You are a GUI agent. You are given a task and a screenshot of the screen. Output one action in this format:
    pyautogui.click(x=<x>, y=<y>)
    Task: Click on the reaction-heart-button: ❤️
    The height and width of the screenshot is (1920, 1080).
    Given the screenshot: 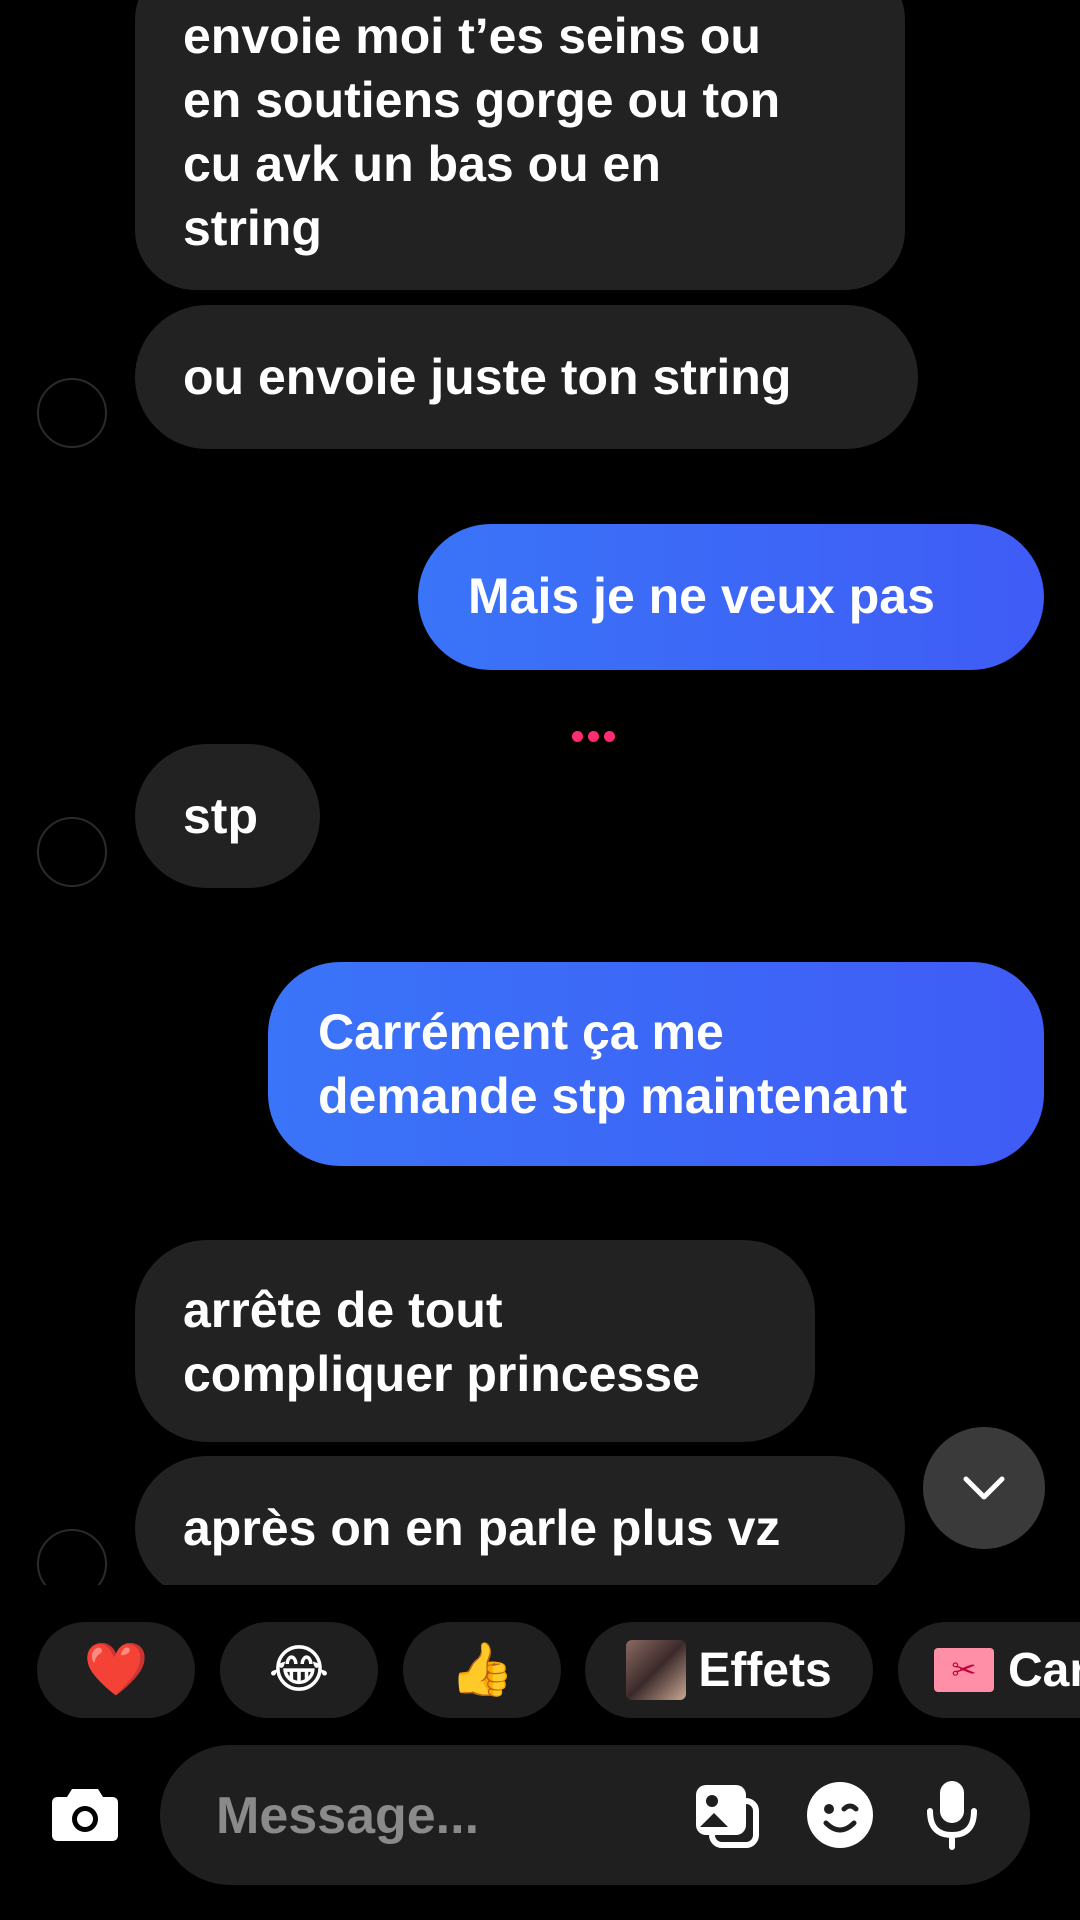 What is the action you would take?
    pyautogui.click(x=116, y=1670)
    